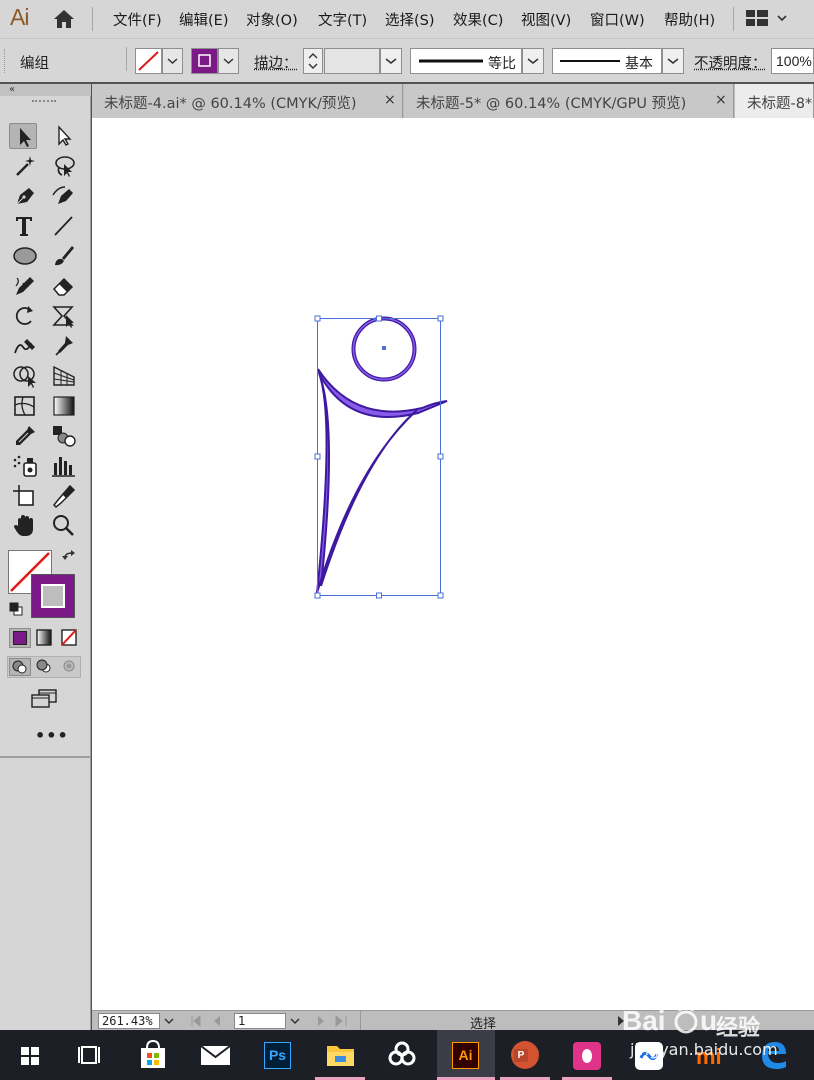 The height and width of the screenshot is (1080, 814). Describe the element at coordinates (20, 667) in the screenshot. I see `draw-normal-button` at that location.